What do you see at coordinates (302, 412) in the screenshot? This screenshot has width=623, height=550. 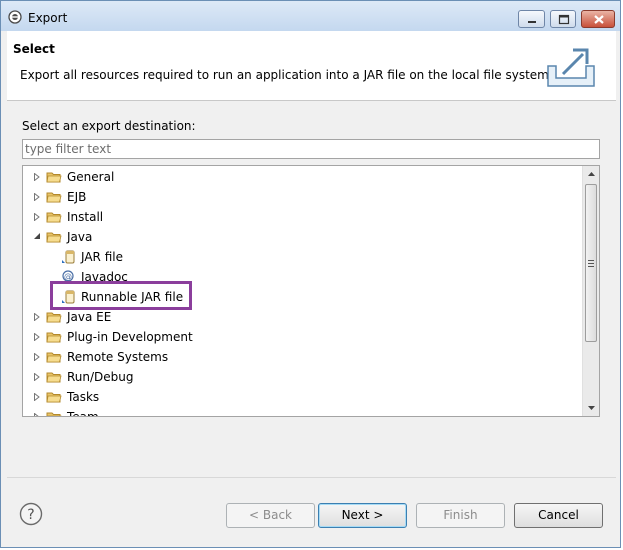 I see `tree-item: Team` at bounding box center [302, 412].